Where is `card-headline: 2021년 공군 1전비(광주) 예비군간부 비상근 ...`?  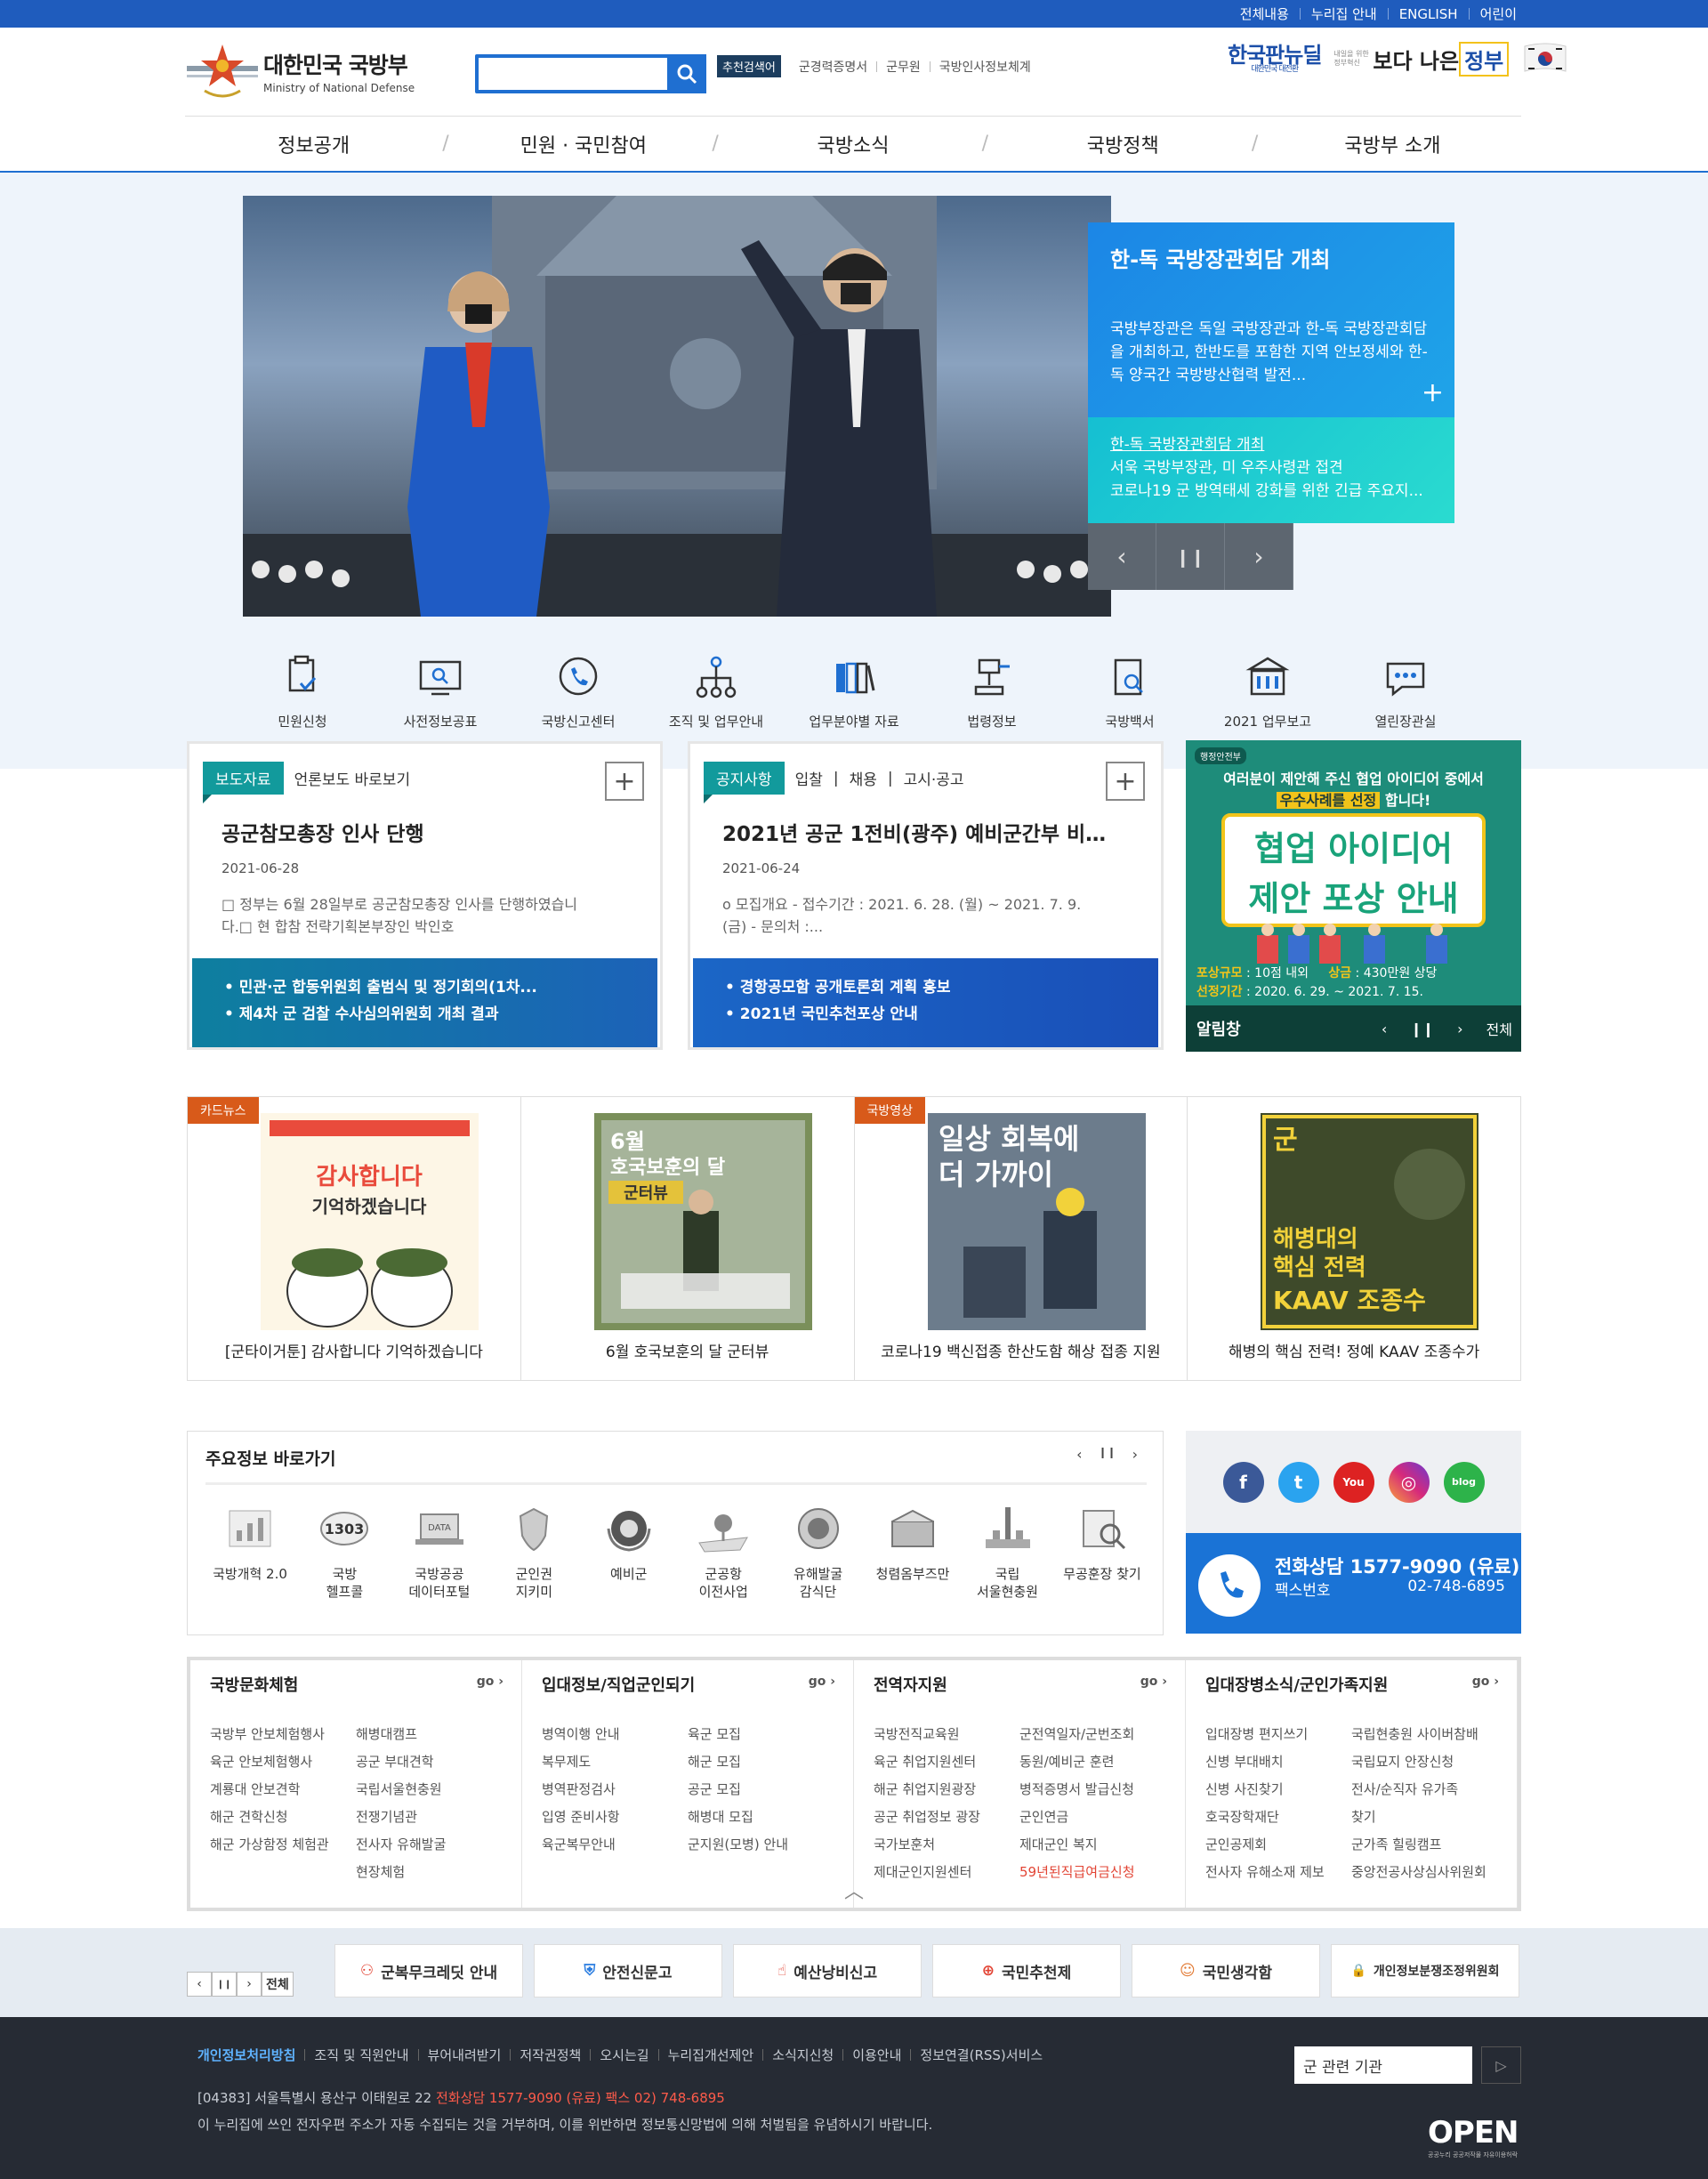 card-headline: 2021년 공군 1전비(광주) 예비군간부 비상근 ... is located at coordinates (918, 832).